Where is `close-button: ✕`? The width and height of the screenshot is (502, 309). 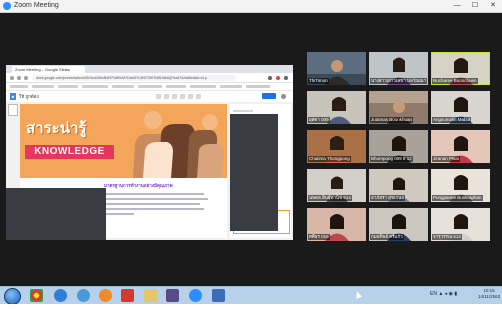 close-button: ✕ is located at coordinates (493, 6).